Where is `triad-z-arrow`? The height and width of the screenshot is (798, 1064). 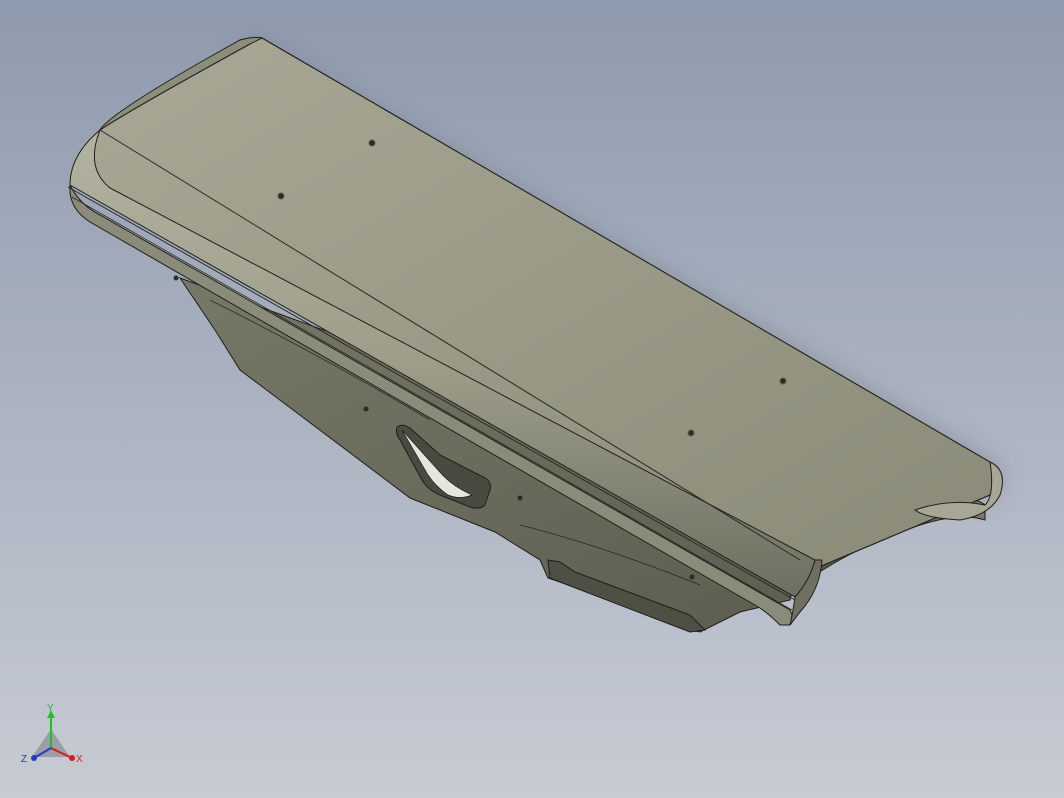 triad-z-arrow is located at coordinates (34, 758).